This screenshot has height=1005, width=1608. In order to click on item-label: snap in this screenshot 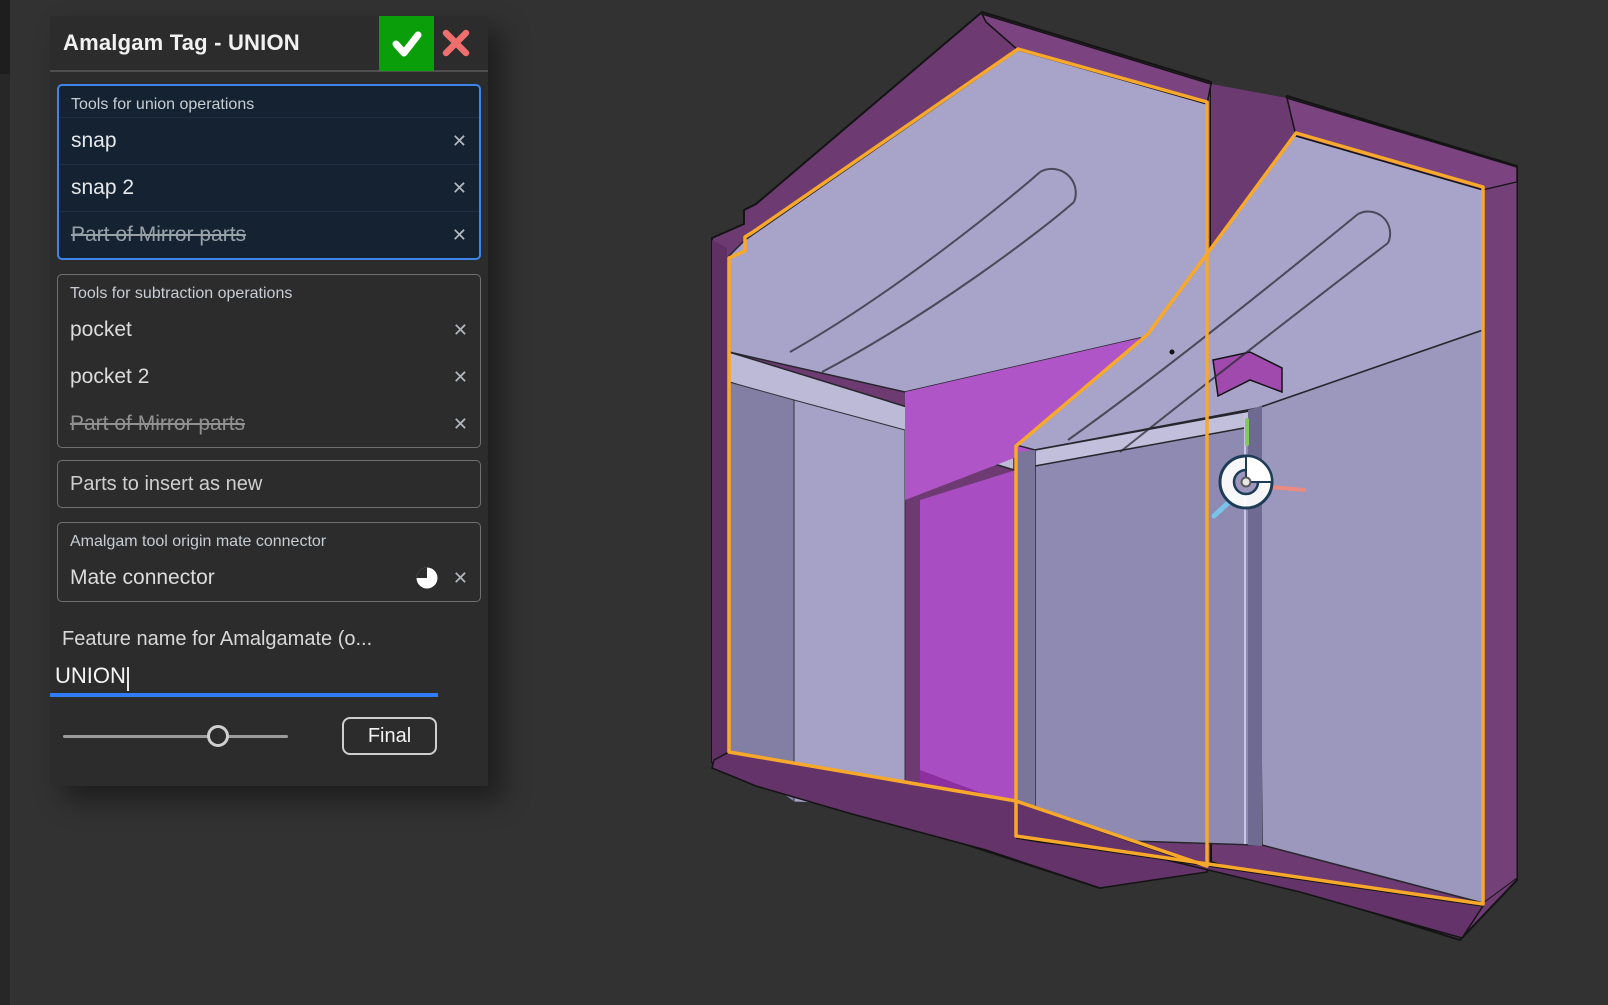, I will do `click(94, 140)`.